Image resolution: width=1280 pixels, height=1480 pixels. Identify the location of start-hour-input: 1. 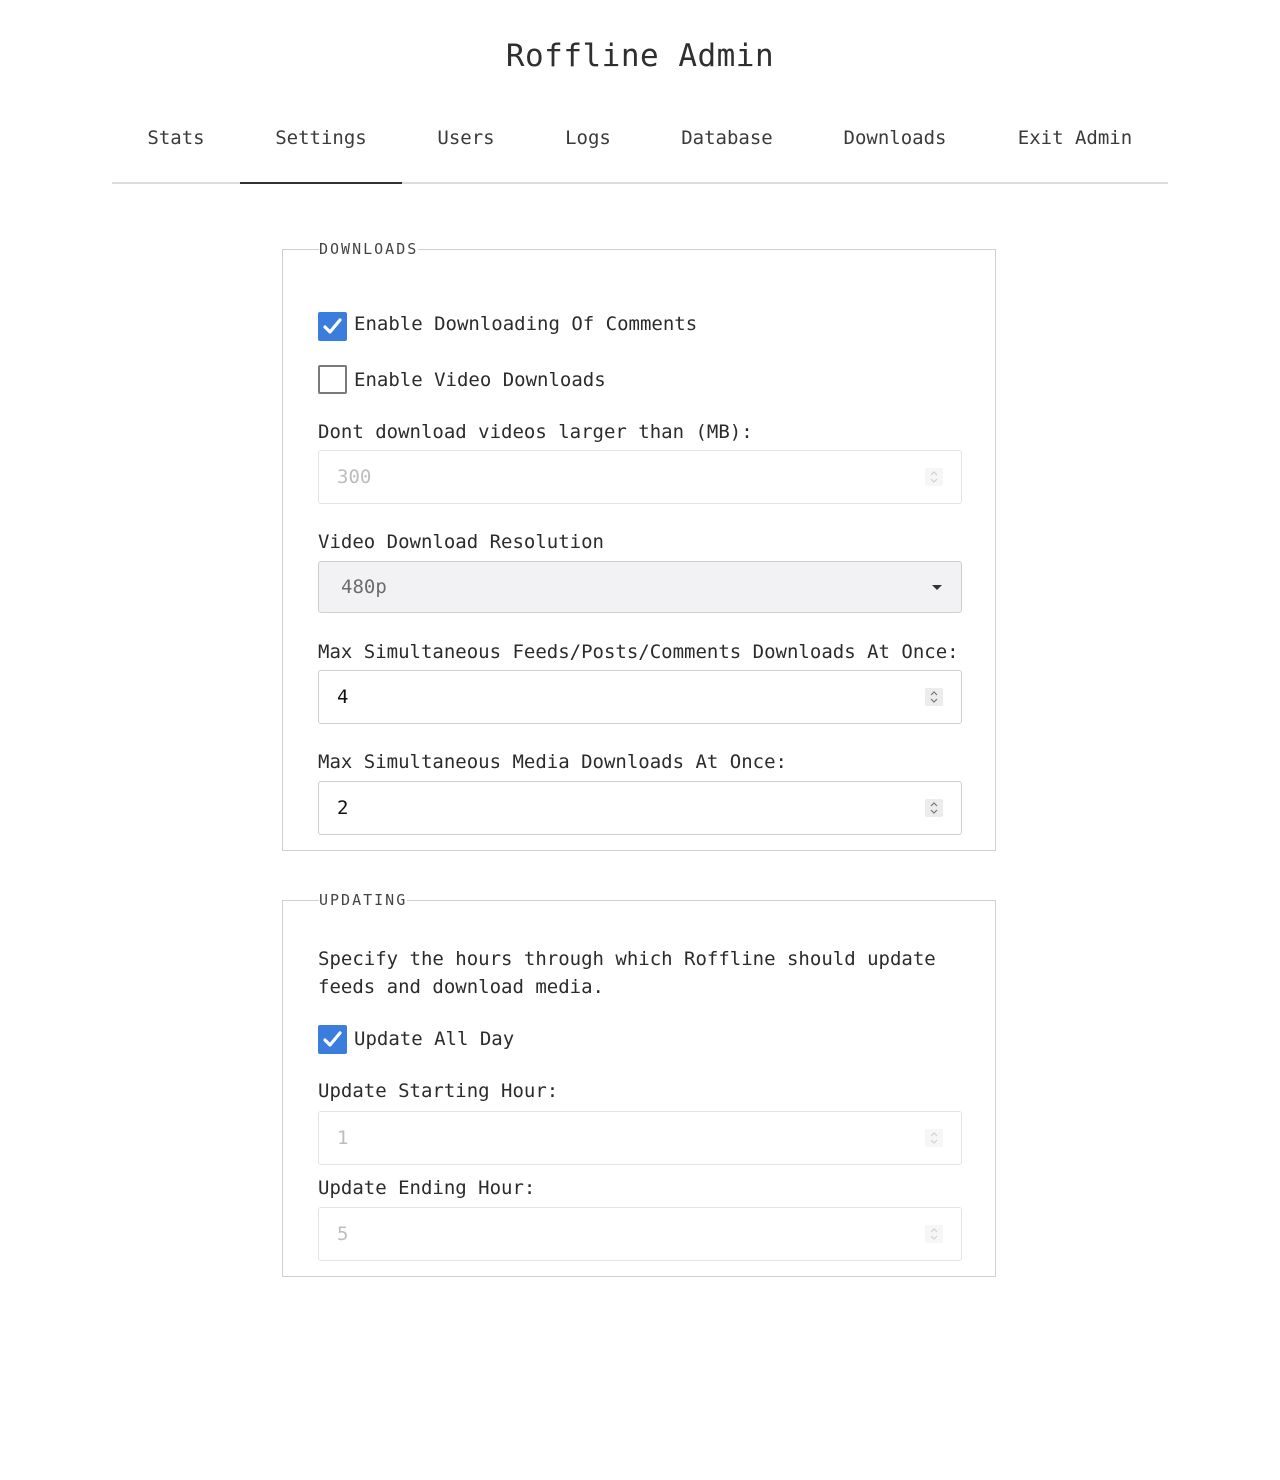
(640, 1138).